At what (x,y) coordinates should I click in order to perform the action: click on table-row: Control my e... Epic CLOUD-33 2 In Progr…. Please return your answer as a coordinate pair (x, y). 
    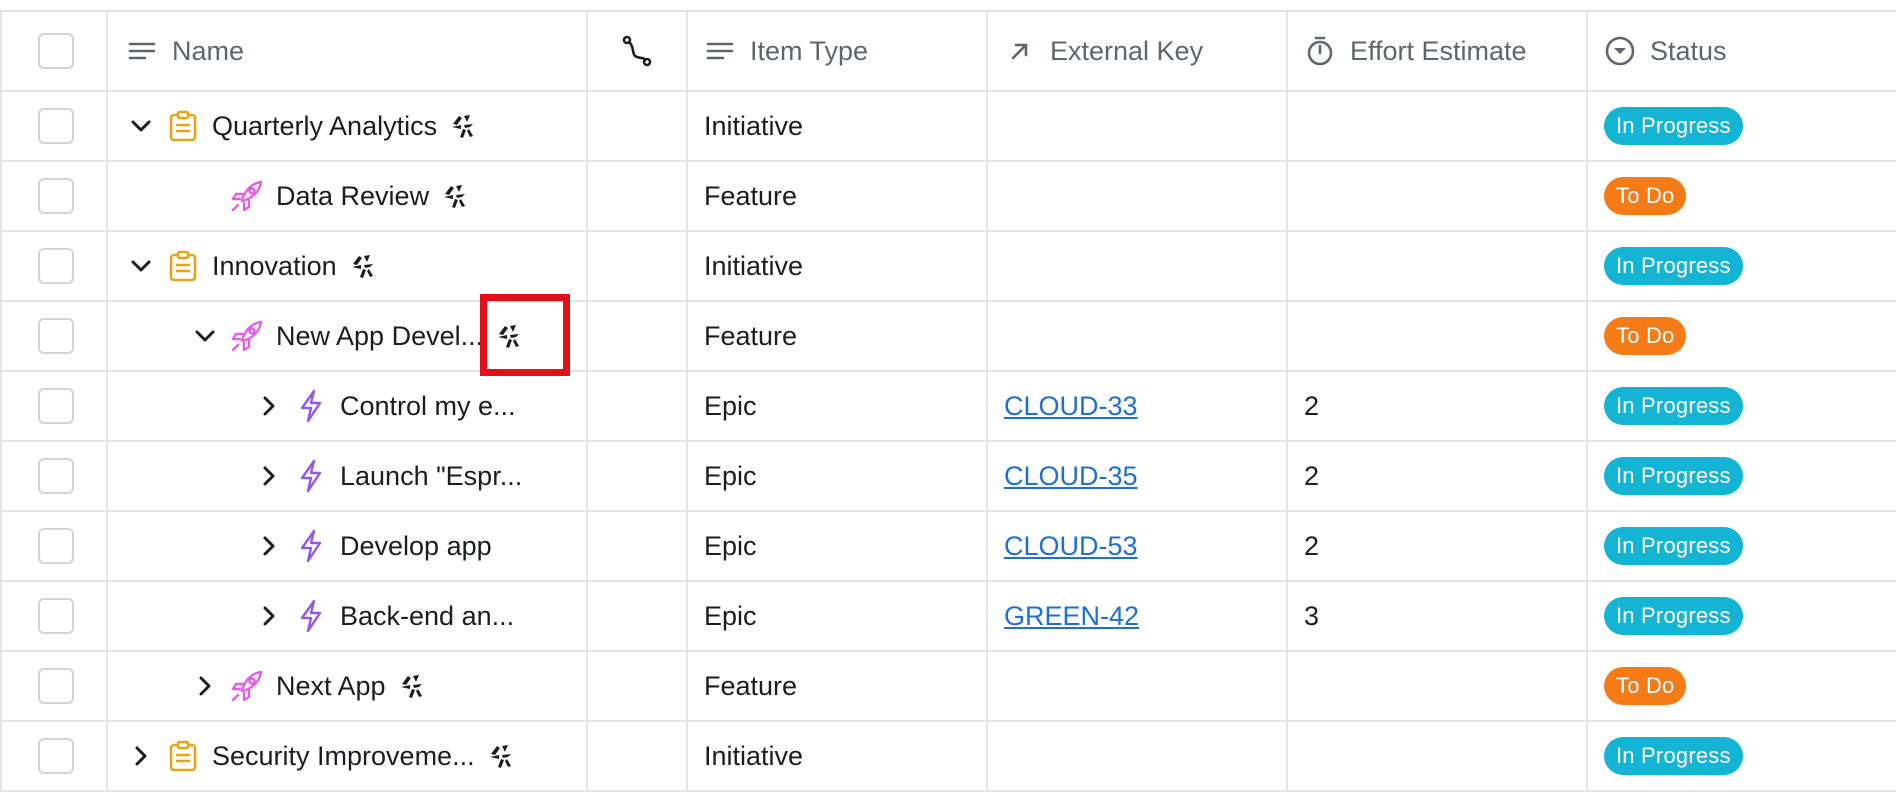
    Looking at the image, I should click on (948, 407).